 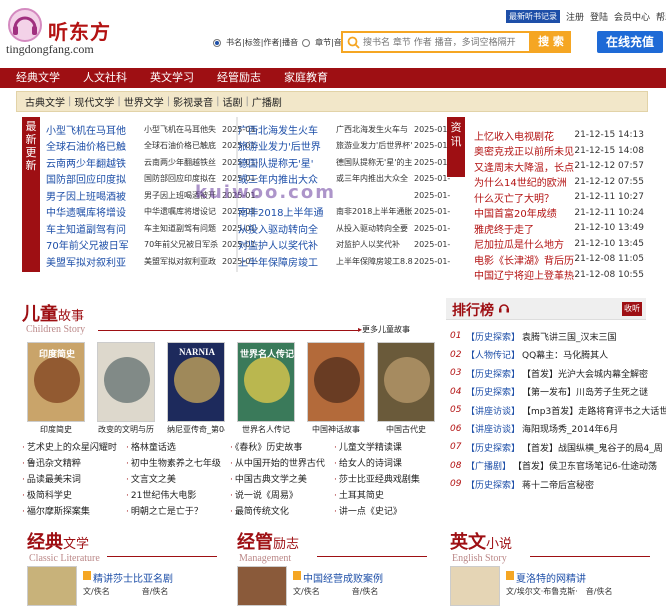 I want to click on update-row: 南非2018上半年通 南非2018上半年通胀 2025-01-, so click(x=345, y=212).